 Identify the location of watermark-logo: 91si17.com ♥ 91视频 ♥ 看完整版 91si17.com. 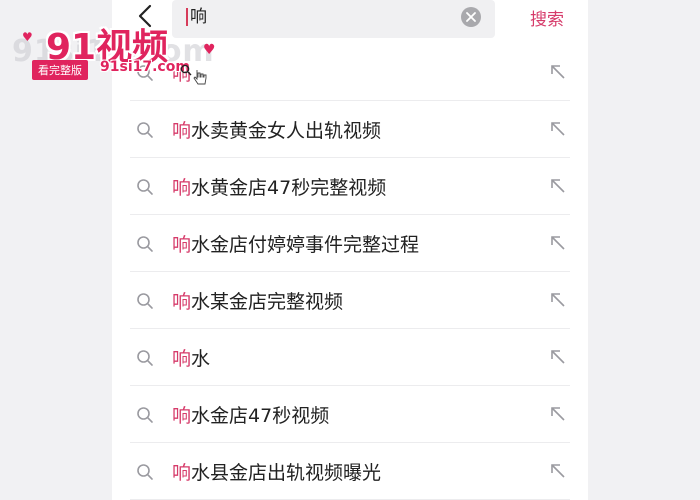
(115, 54).